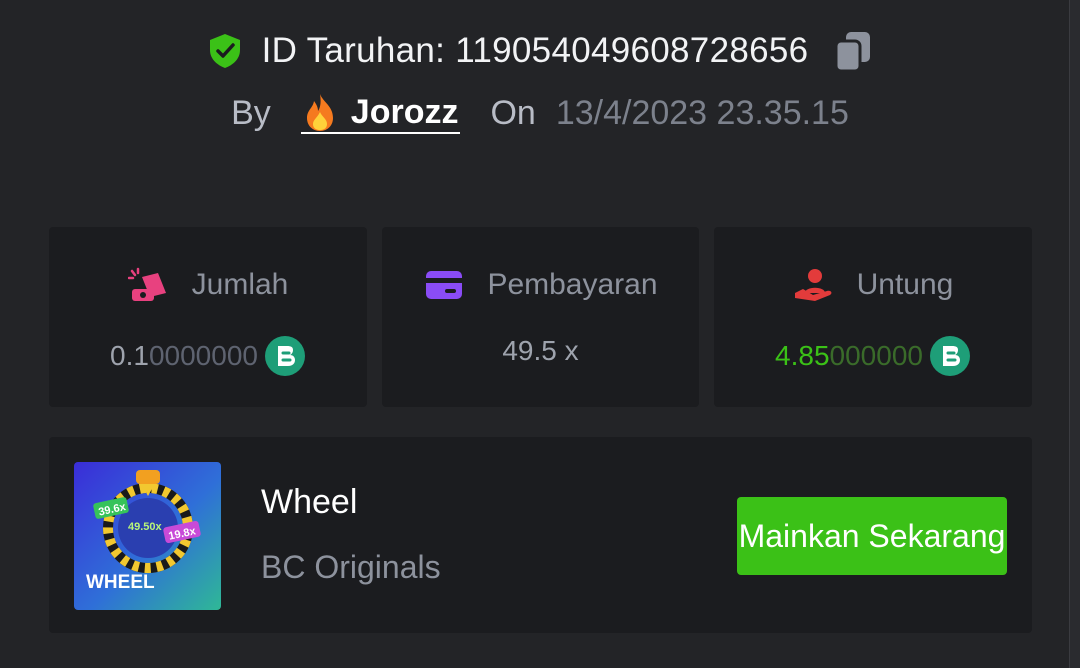 The height and width of the screenshot is (668, 1080). Describe the element at coordinates (404, 112) in the screenshot. I see `username-text: Jorozz` at that location.